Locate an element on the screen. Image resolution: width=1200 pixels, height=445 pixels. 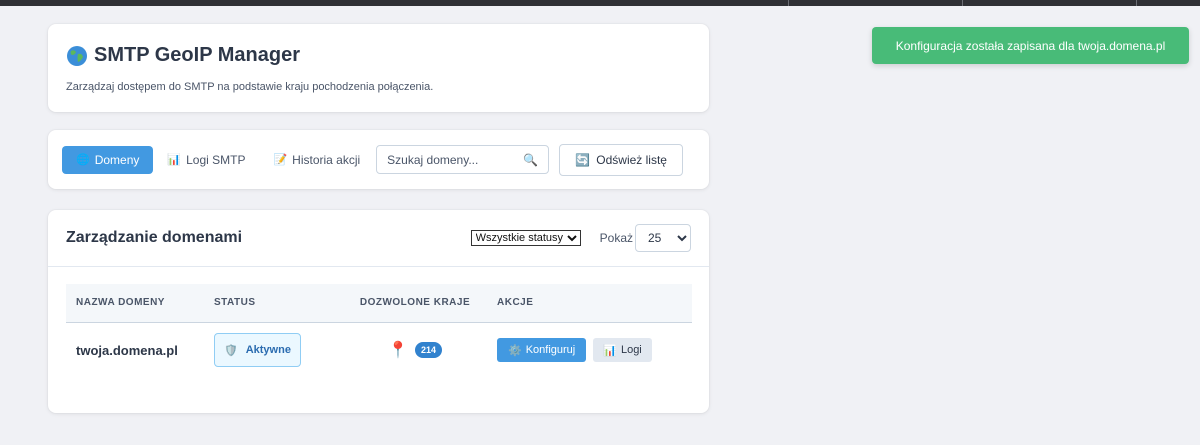
pin-icon: 📍 is located at coordinates (398, 351).